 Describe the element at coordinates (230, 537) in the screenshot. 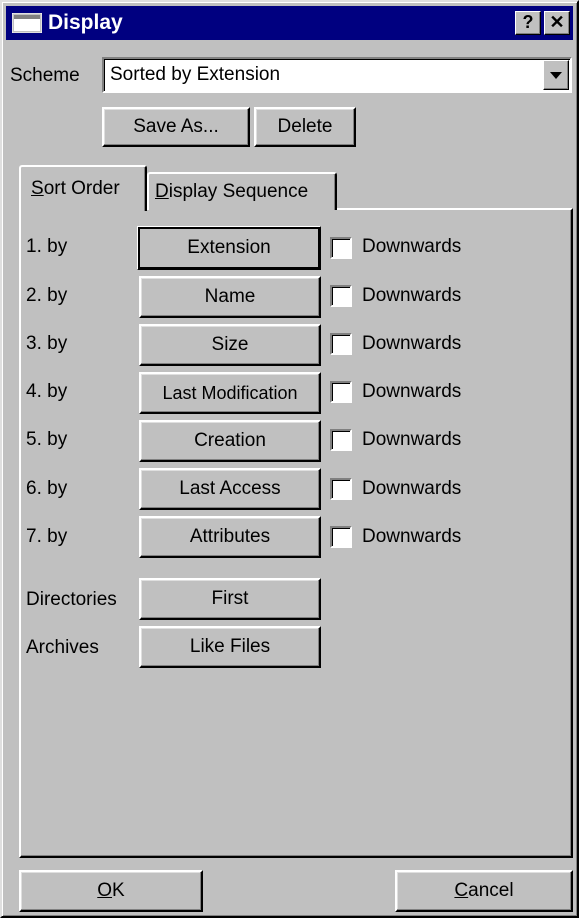

I see `sort-field-button: Attributes` at that location.